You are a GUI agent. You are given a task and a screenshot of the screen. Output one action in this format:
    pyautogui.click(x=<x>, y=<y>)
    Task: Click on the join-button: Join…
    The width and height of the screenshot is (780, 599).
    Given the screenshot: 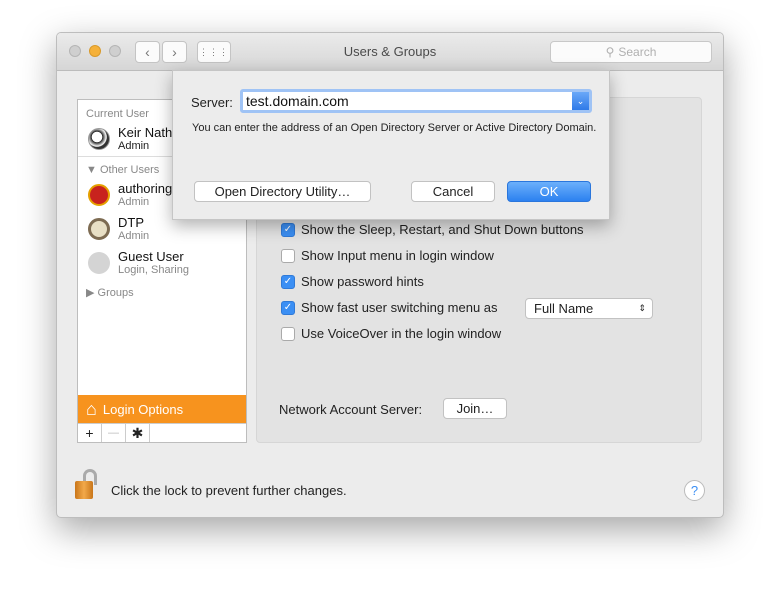 What is the action you would take?
    pyautogui.click(x=475, y=408)
    